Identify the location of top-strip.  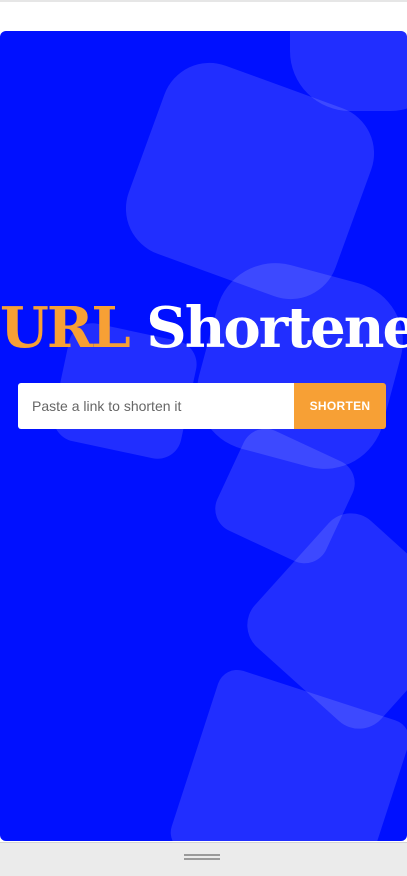
(203, 15).